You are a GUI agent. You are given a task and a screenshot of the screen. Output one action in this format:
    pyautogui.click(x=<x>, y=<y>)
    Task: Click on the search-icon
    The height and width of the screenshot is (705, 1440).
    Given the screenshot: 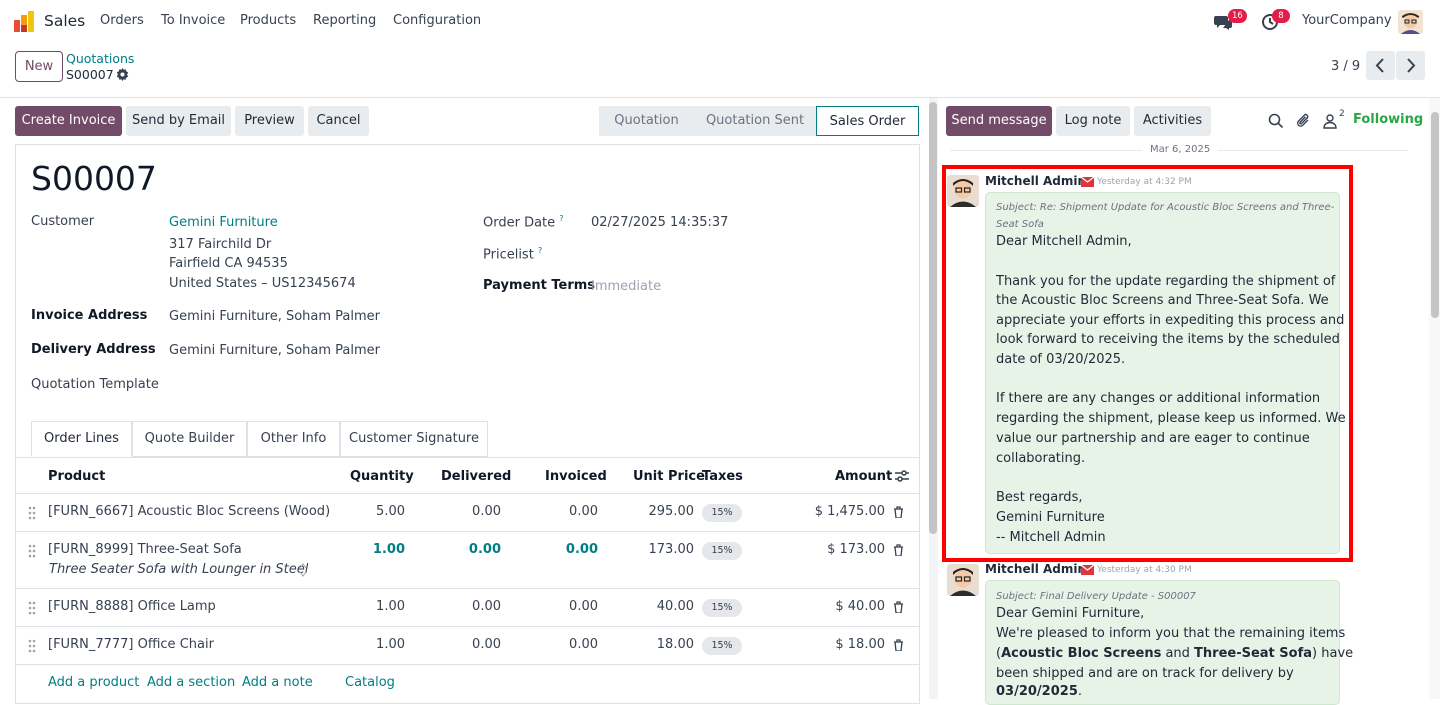 What is the action you would take?
    pyautogui.click(x=1276, y=121)
    